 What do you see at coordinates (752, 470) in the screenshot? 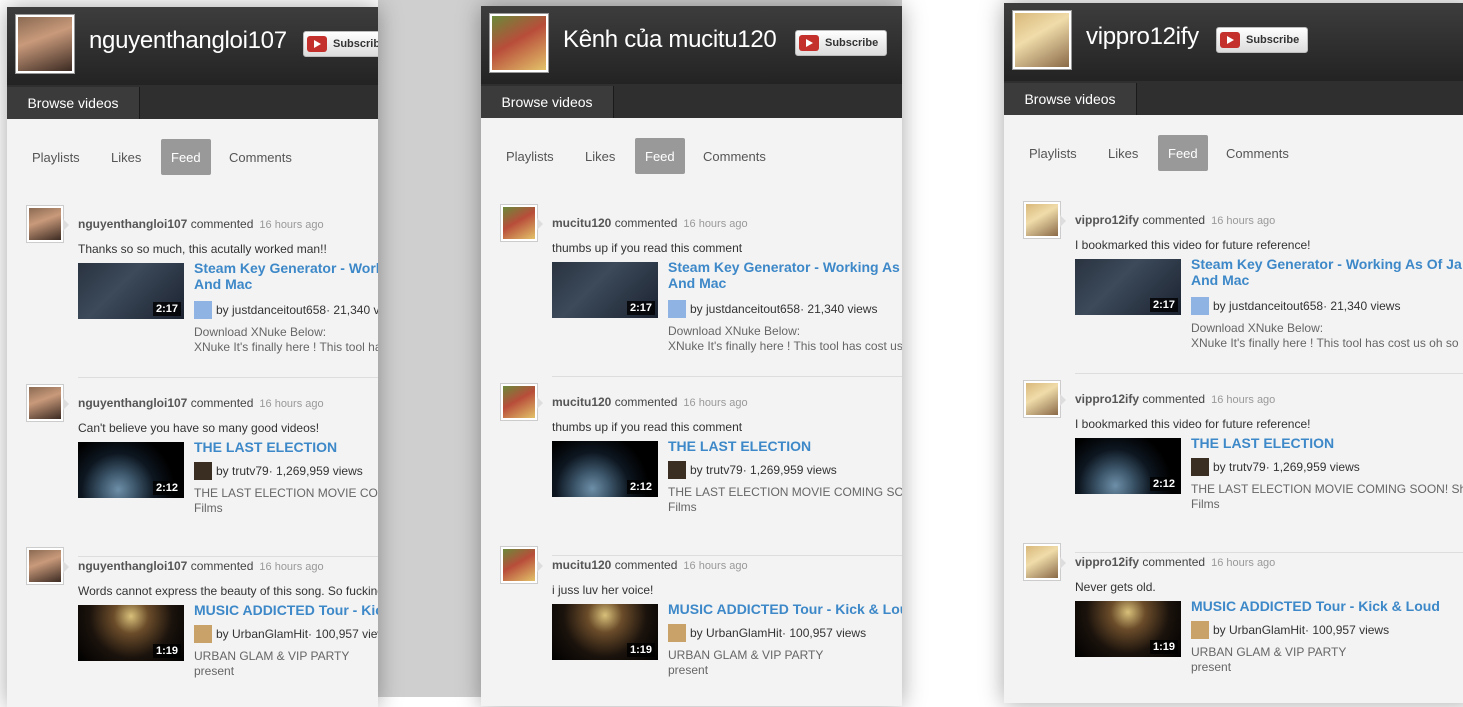
I see `video-byline: by trutv79 · 1,269,959 views` at bounding box center [752, 470].